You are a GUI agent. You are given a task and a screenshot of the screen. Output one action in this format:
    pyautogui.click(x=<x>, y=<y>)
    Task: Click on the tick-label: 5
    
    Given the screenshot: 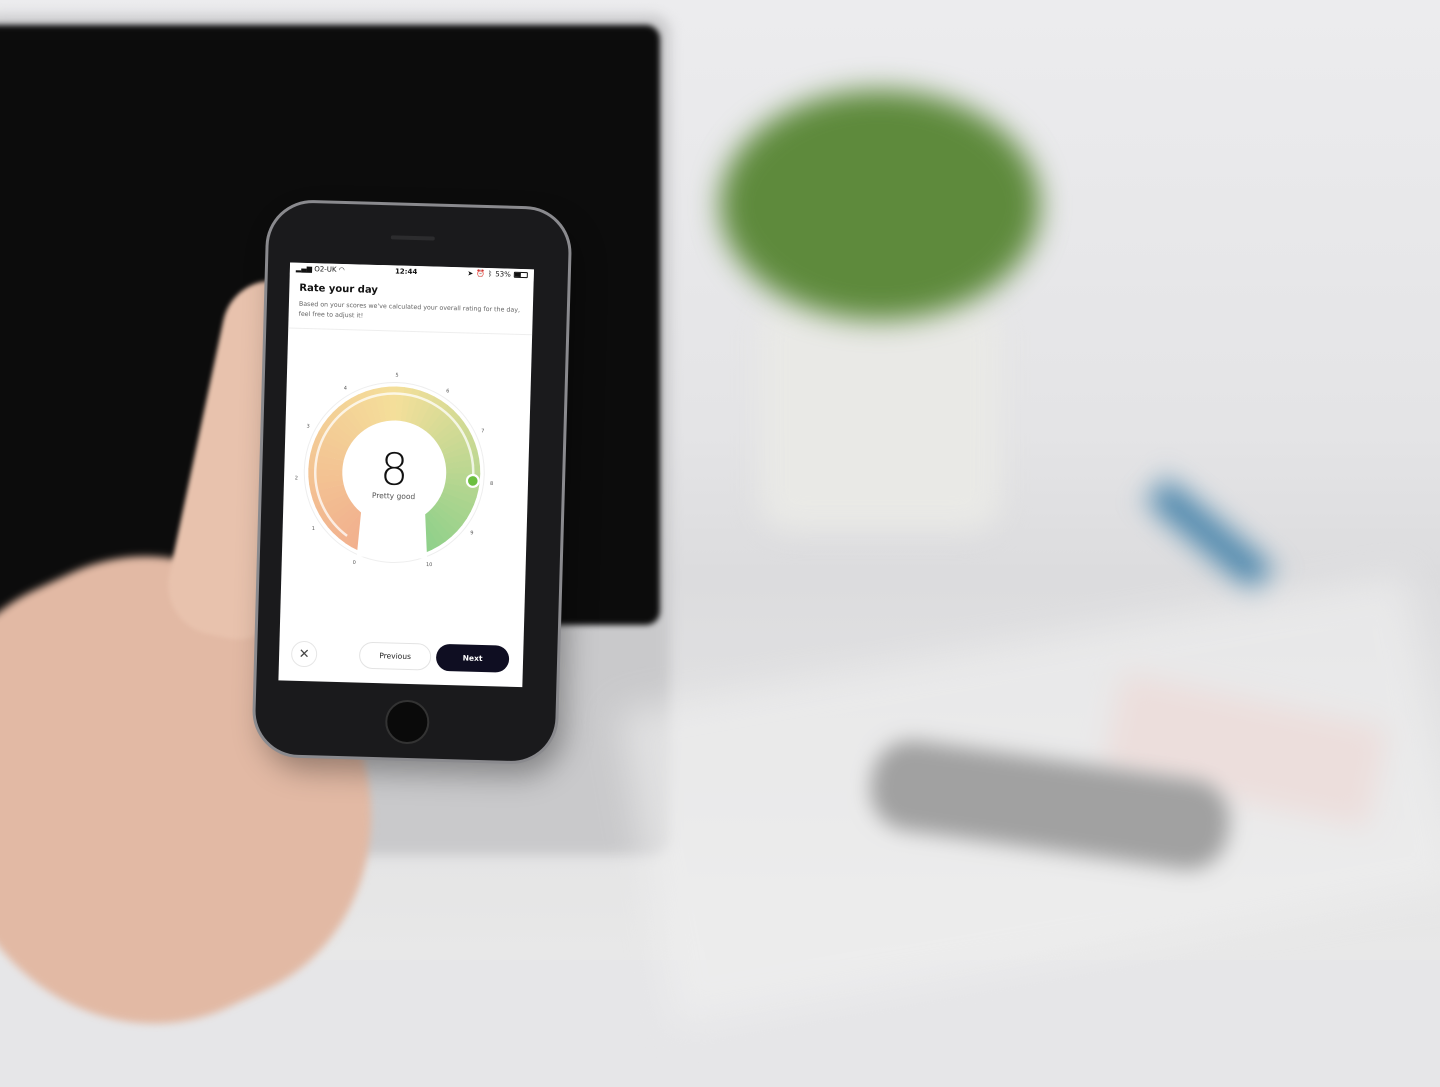 What is the action you would take?
    pyautogui.click(x=396, y=375)
    